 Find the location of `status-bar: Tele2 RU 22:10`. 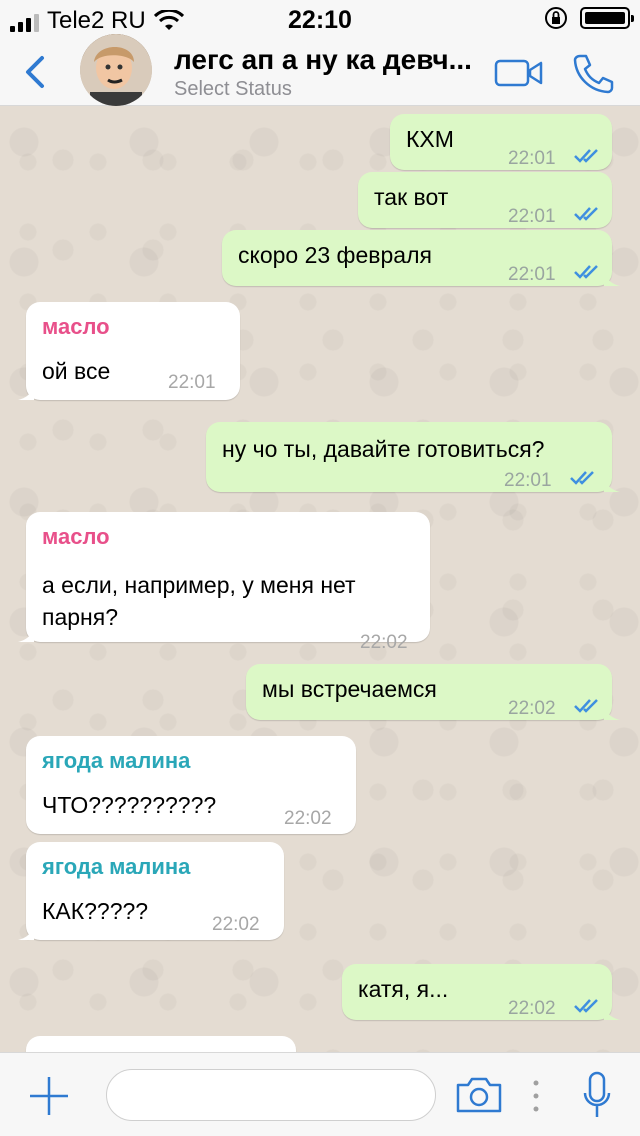

status-bar: Tele2 RU 22:10 is located at coordinates (320, 20).